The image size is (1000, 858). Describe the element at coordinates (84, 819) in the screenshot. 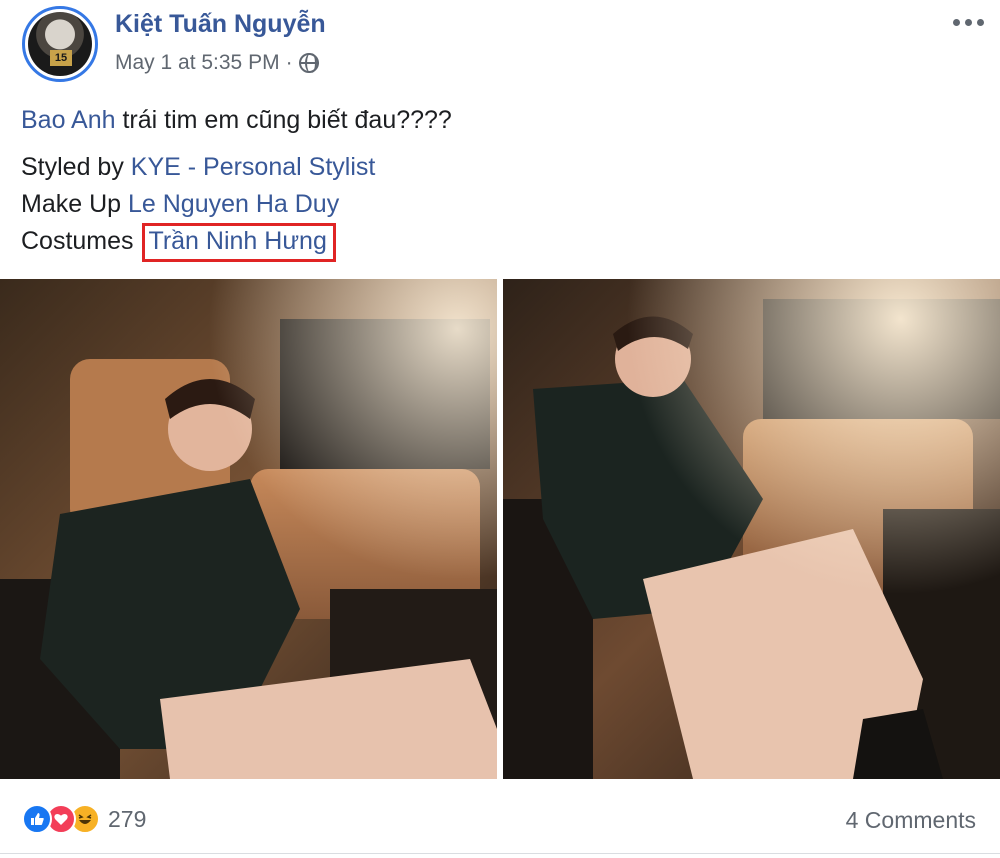

I see `reactions-summary: 279` at that location.